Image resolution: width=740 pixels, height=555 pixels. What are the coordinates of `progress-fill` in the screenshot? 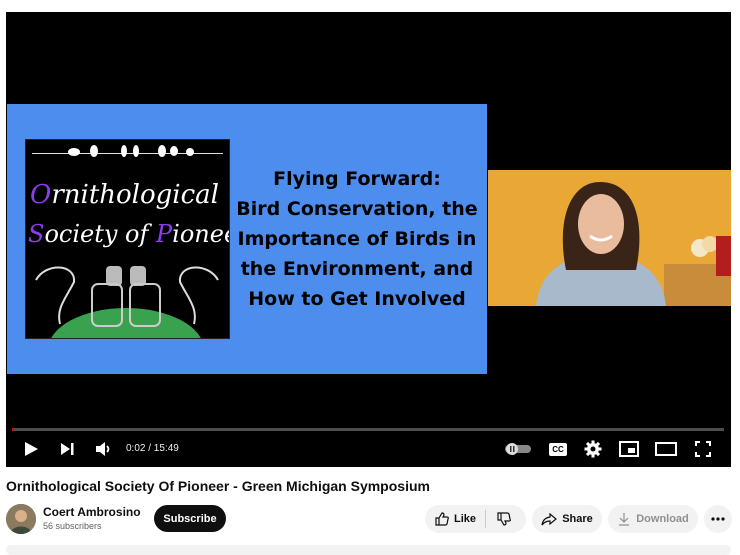 It's located at (13, 429).